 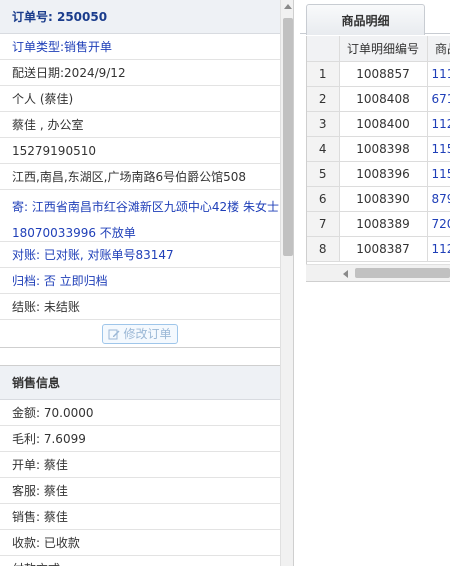 What do you see at coordinates (140, 517) in the screenshot?
I see `seller: 销售: 蔡佳` at bounding box center [140, 517].